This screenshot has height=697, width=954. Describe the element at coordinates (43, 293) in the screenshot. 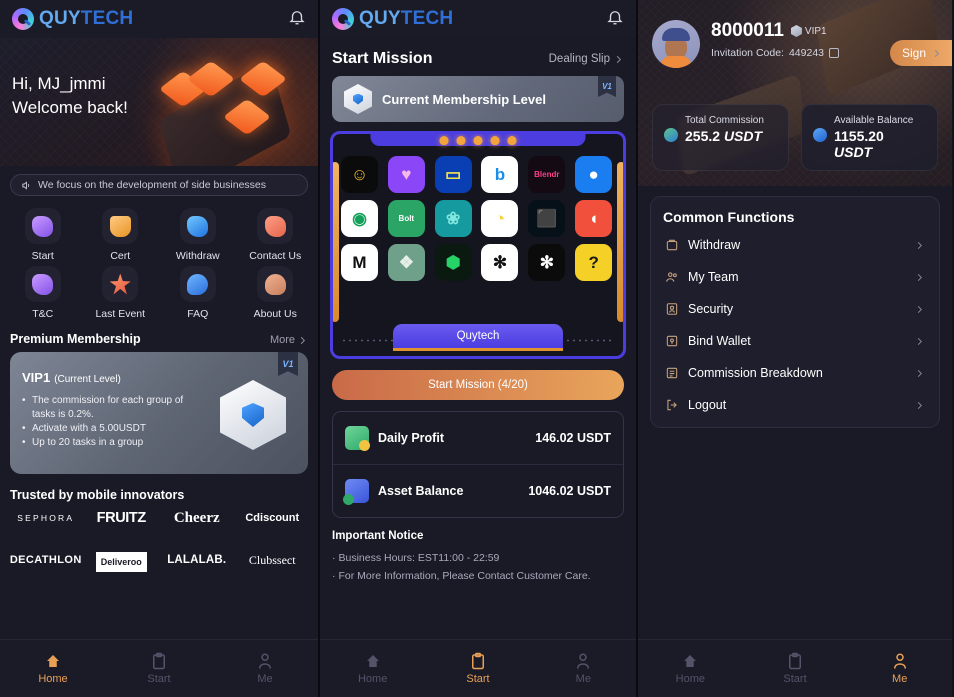

I see `quick-action-tc: T&C` at that location.